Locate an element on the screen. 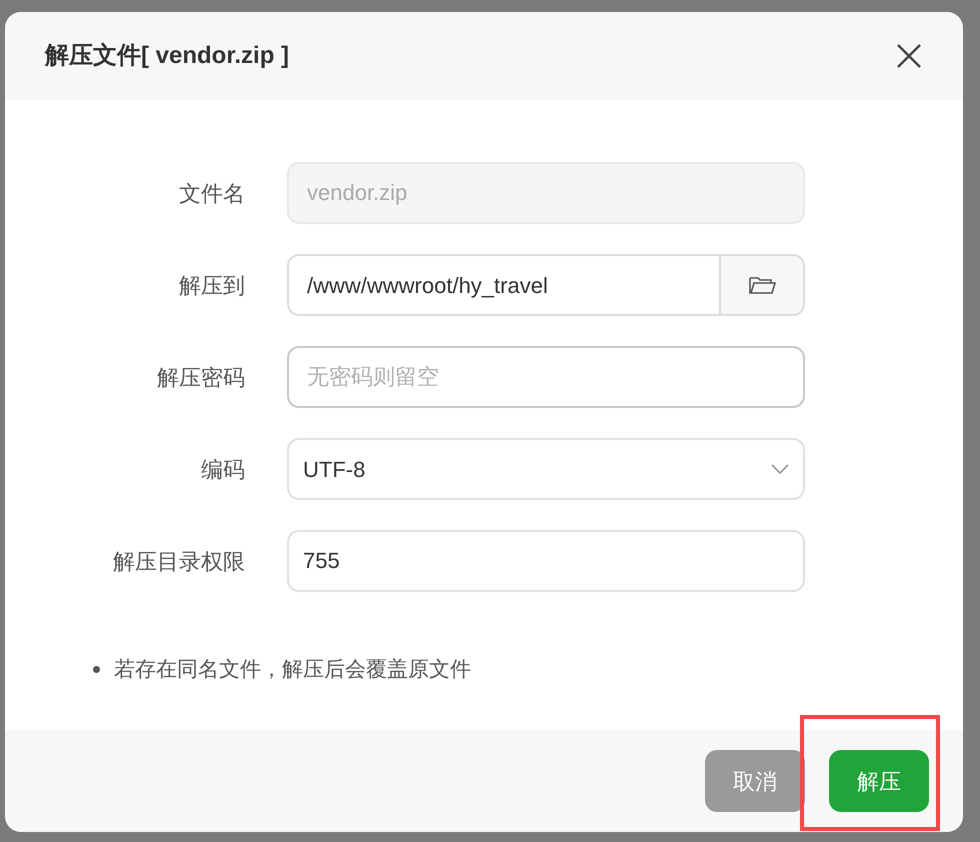 Image resolution: width=980 pixels, height=842 pixels. dialog-title: 解压文件[ vendor.zip ] is located at coordinates (167, 56).